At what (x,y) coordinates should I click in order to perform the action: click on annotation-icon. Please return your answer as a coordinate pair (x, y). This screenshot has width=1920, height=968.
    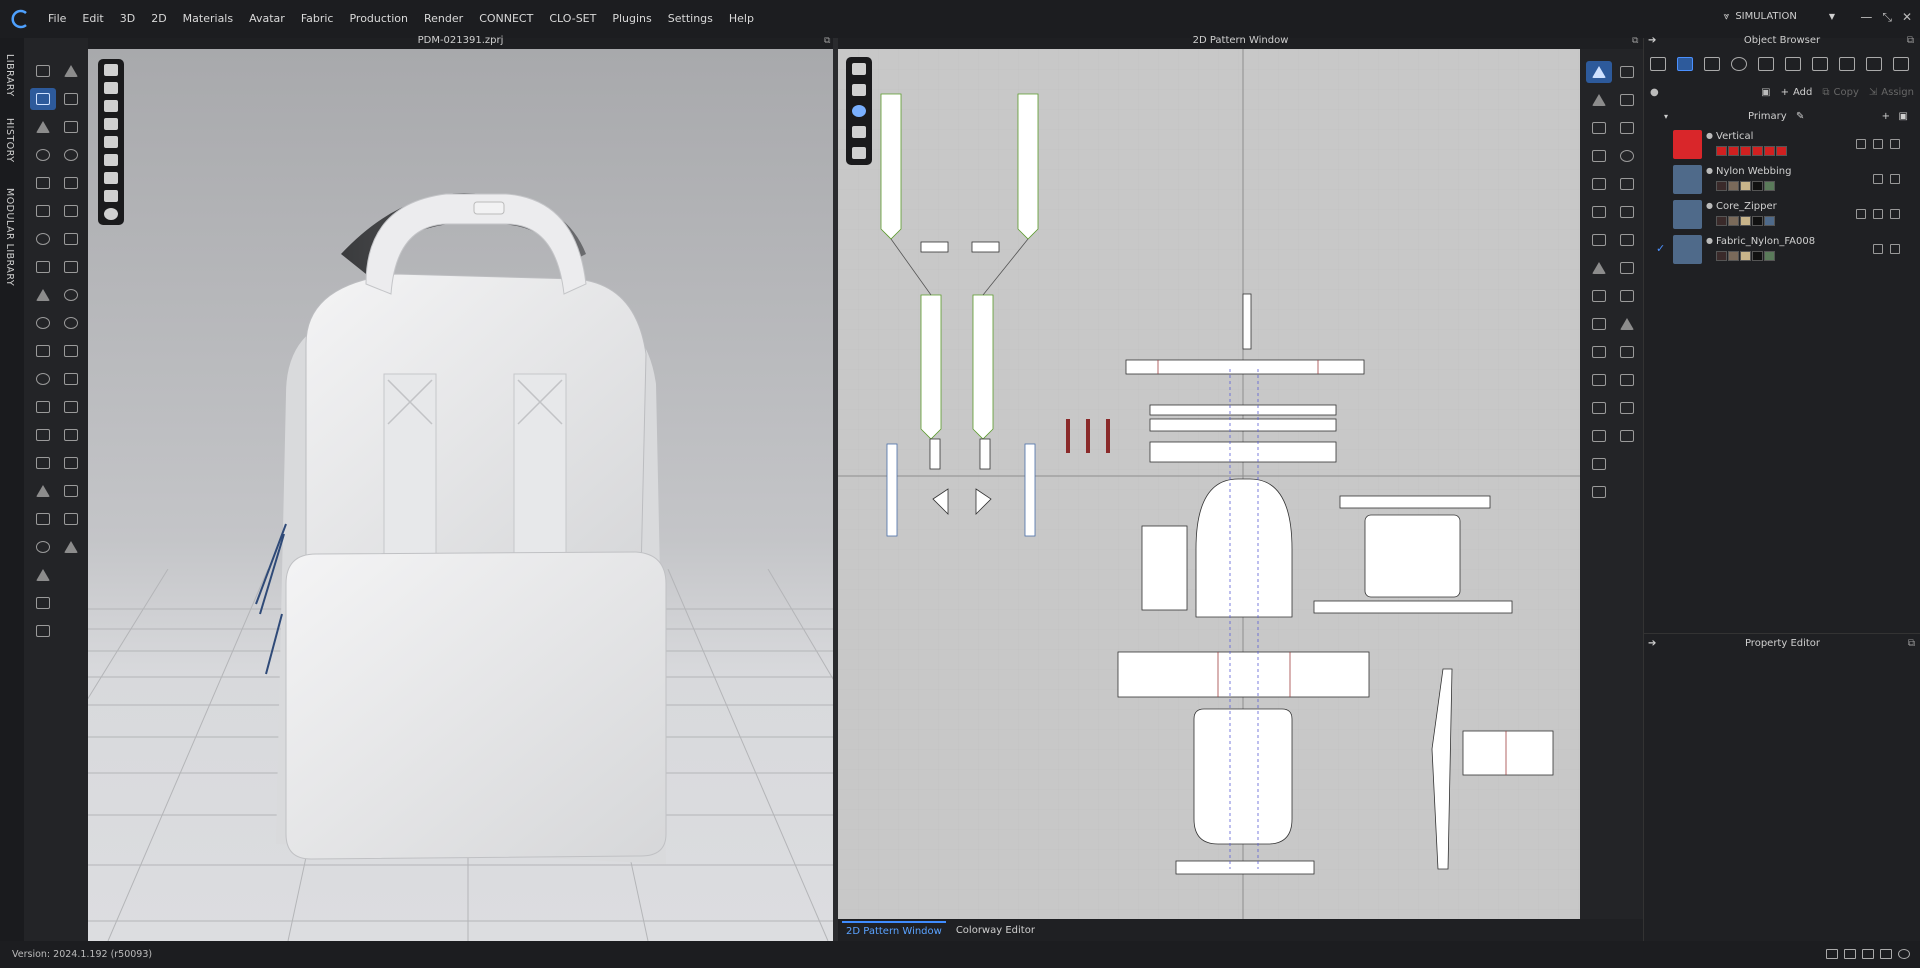
    Looking at the image, I should click on (1599, 408).